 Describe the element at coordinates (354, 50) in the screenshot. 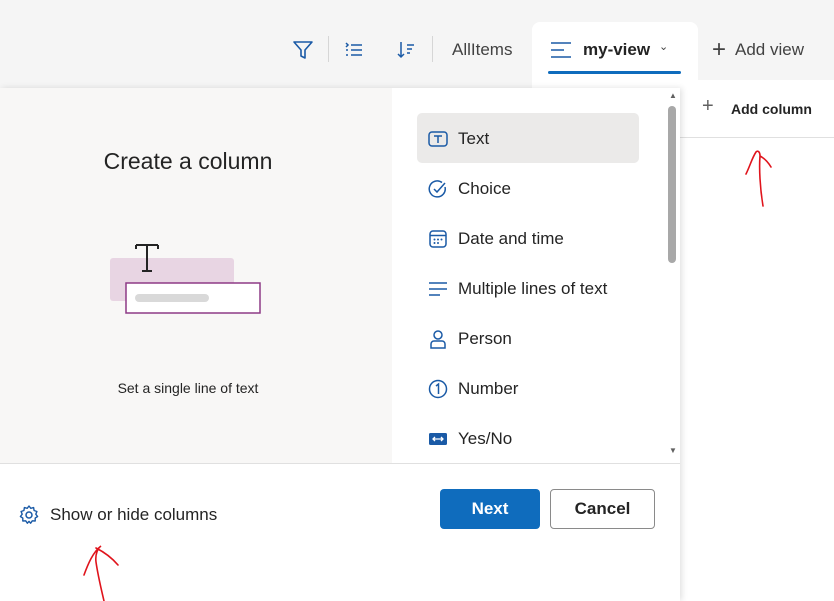

I see `group-by-icon` at that location.